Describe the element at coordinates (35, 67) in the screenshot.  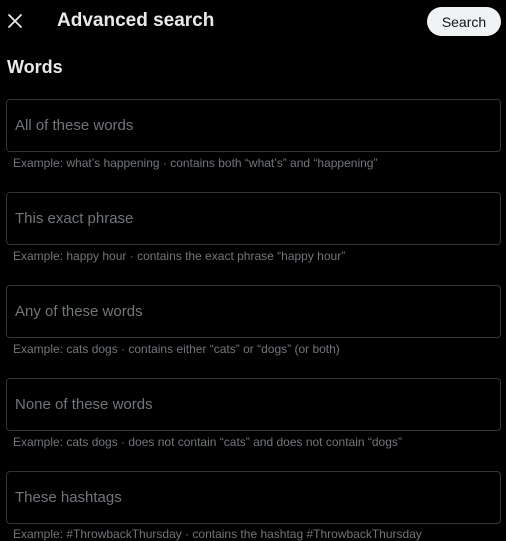
I see `section-title-words: Words` at that location.